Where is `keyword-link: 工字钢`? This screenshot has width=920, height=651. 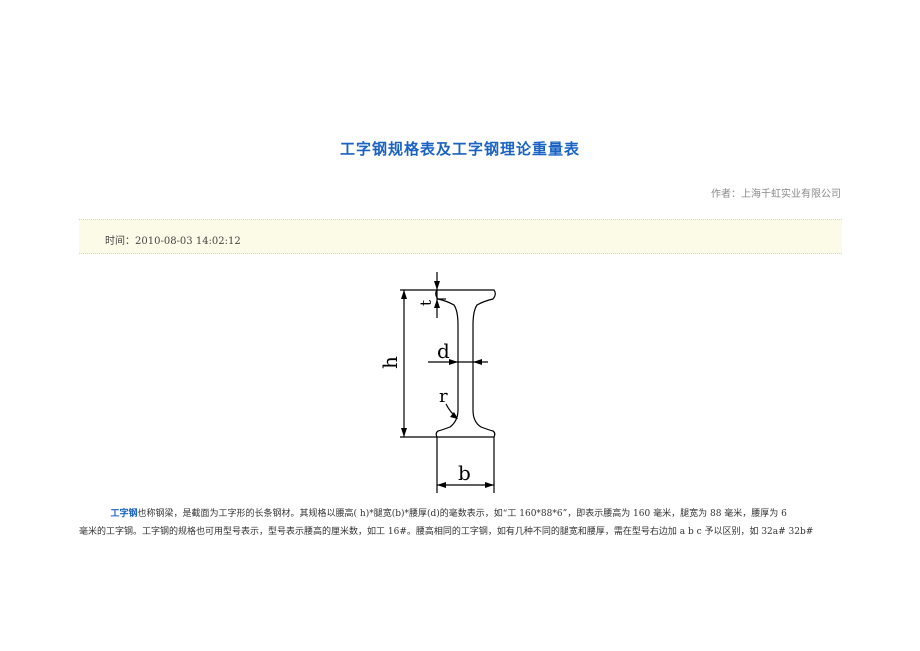
keyword-link: 工字钢 is located at coordinates (124, 514).